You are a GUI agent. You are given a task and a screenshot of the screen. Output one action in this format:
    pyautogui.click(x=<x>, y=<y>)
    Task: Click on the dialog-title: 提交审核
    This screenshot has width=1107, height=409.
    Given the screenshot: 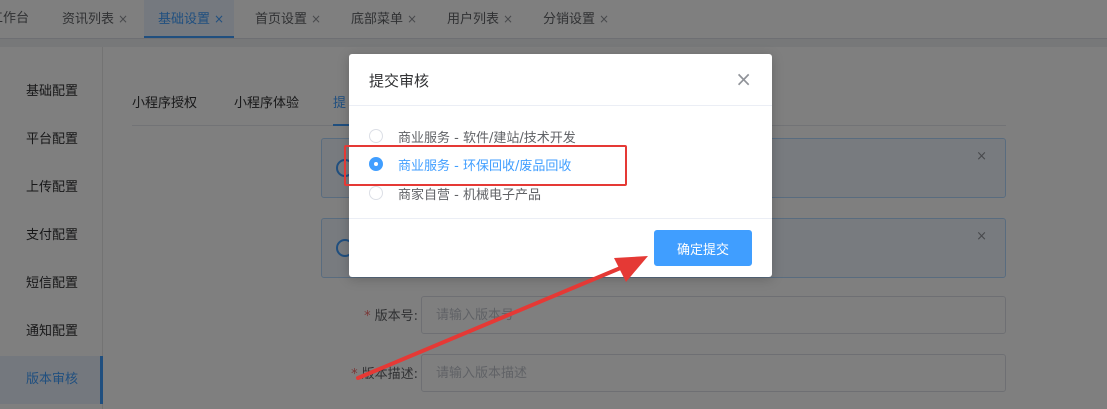 What is the action you would take?
    pyautogui.click(x=399, y=81)
    